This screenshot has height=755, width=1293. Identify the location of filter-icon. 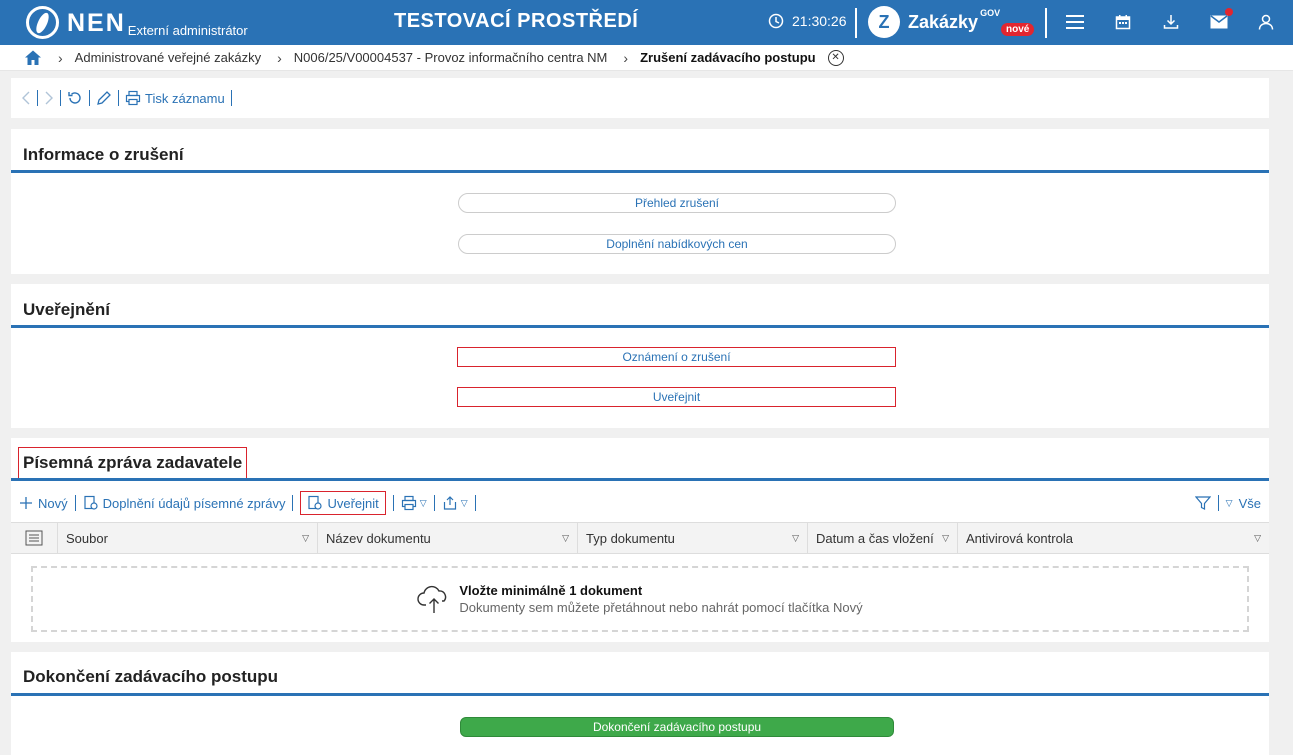
(1202, 503).